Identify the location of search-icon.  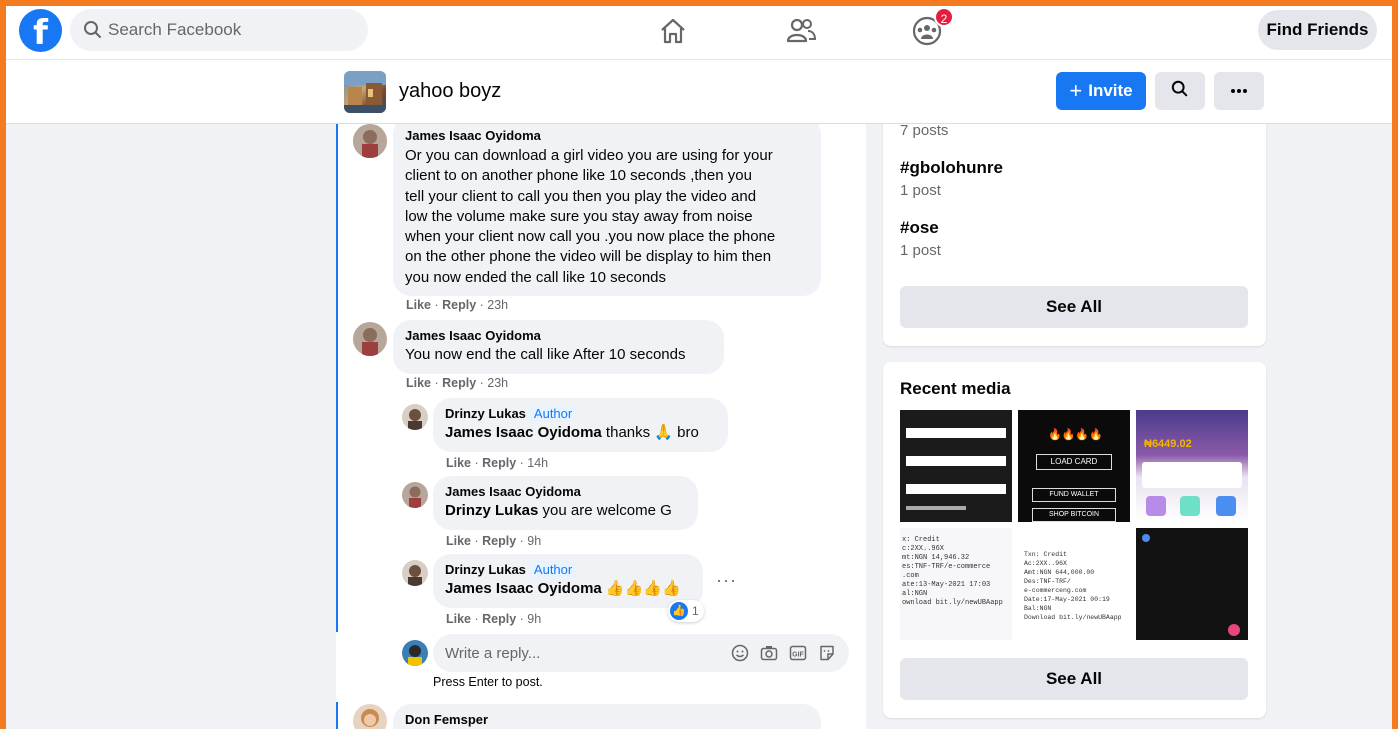
(1179, 88).